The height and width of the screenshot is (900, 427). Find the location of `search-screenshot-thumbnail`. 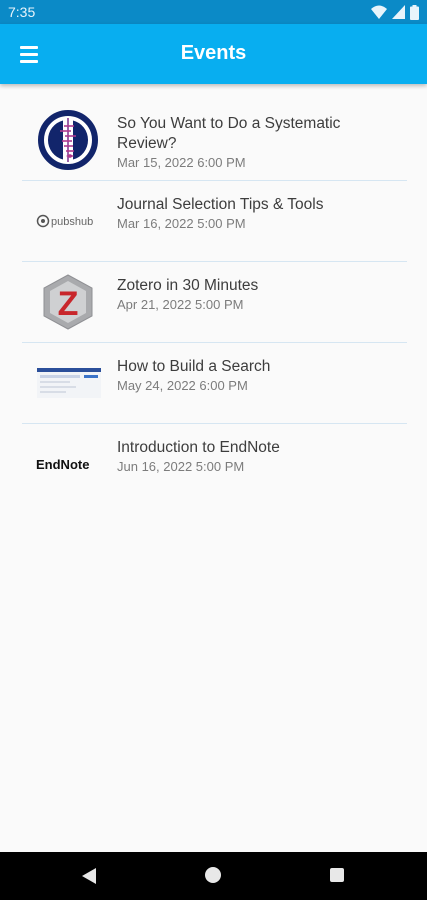

search-screenshot-thumbnail is located at coordinates (69, 383).